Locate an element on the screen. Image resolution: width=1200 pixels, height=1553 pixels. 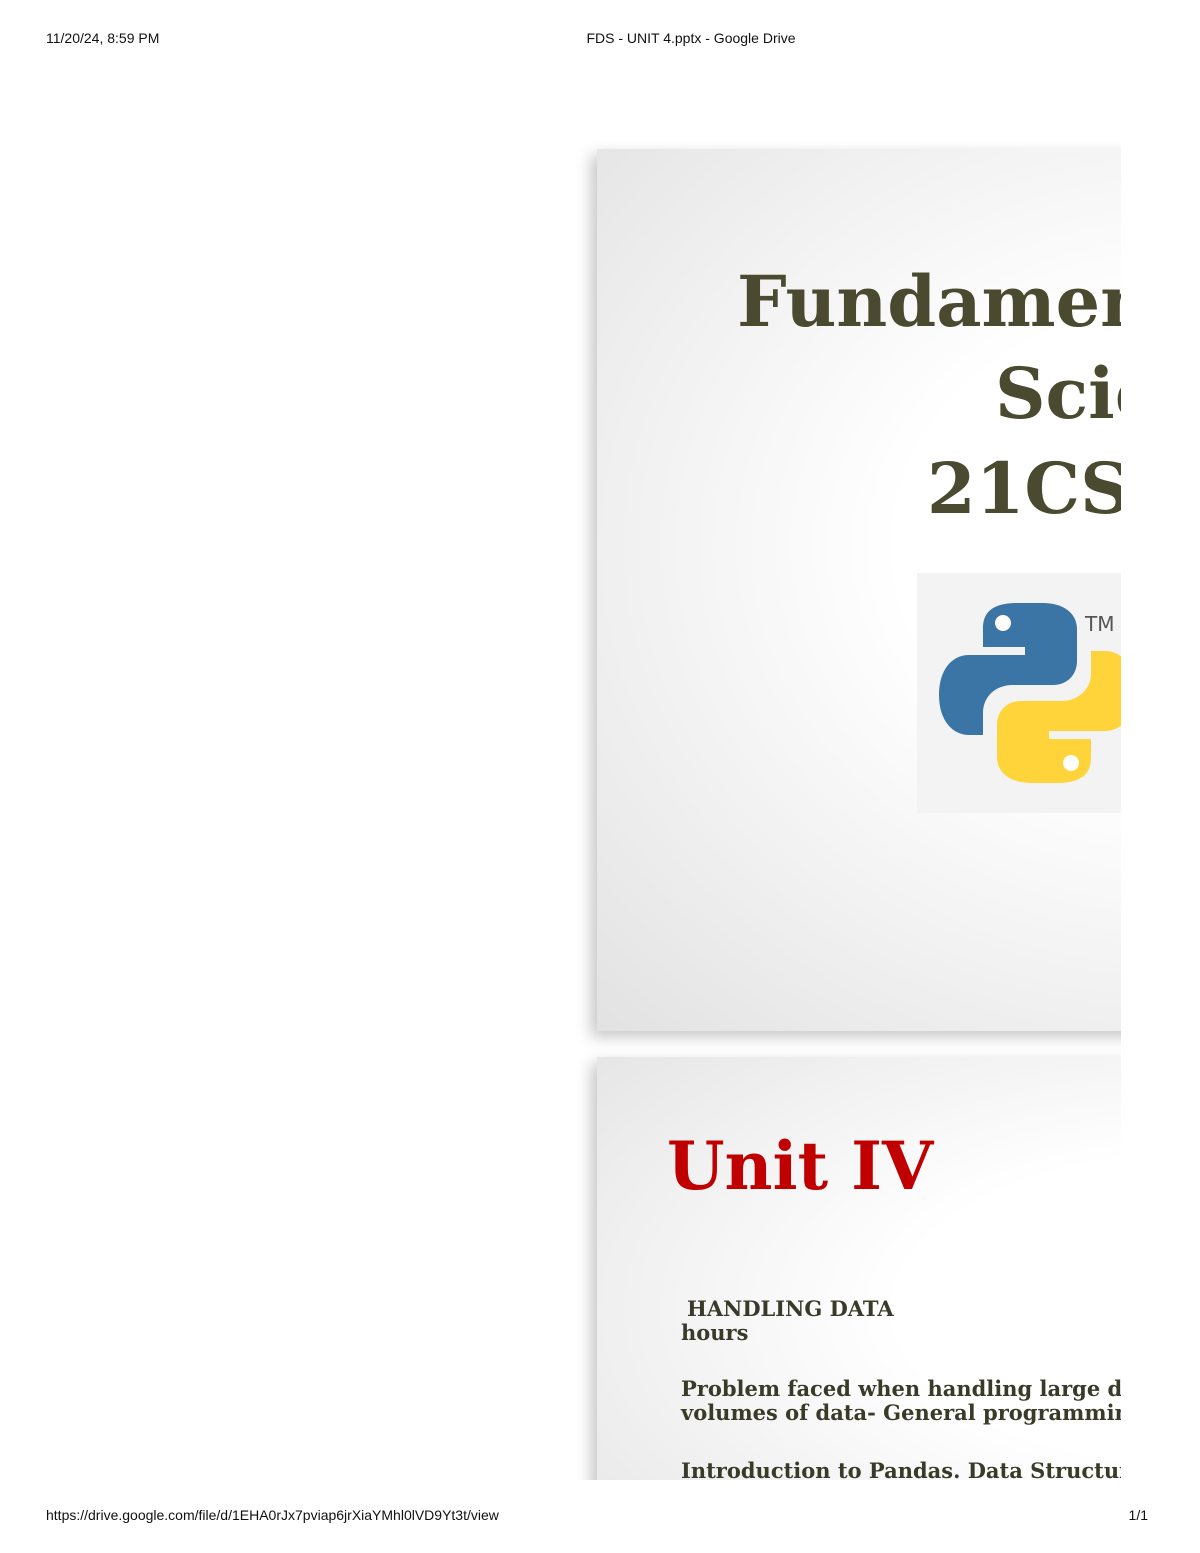
python-logo: TM is located at coordinates (1019, 693).